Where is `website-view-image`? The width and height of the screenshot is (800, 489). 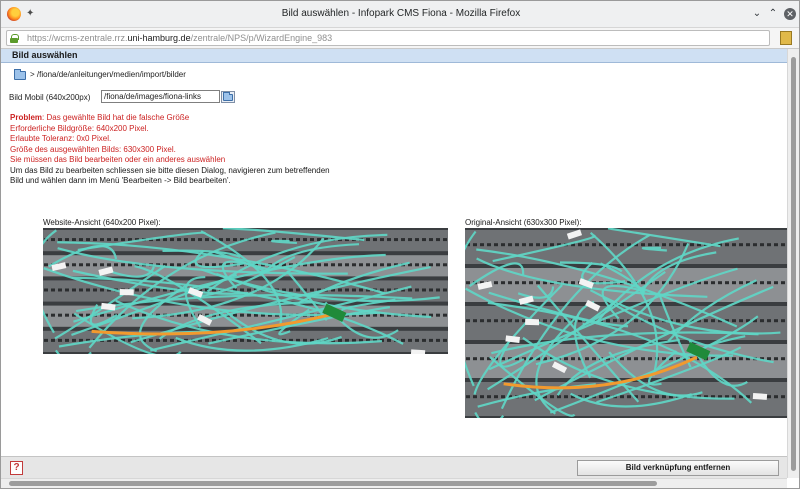
website-view-image is located at coordinates (245, 291).